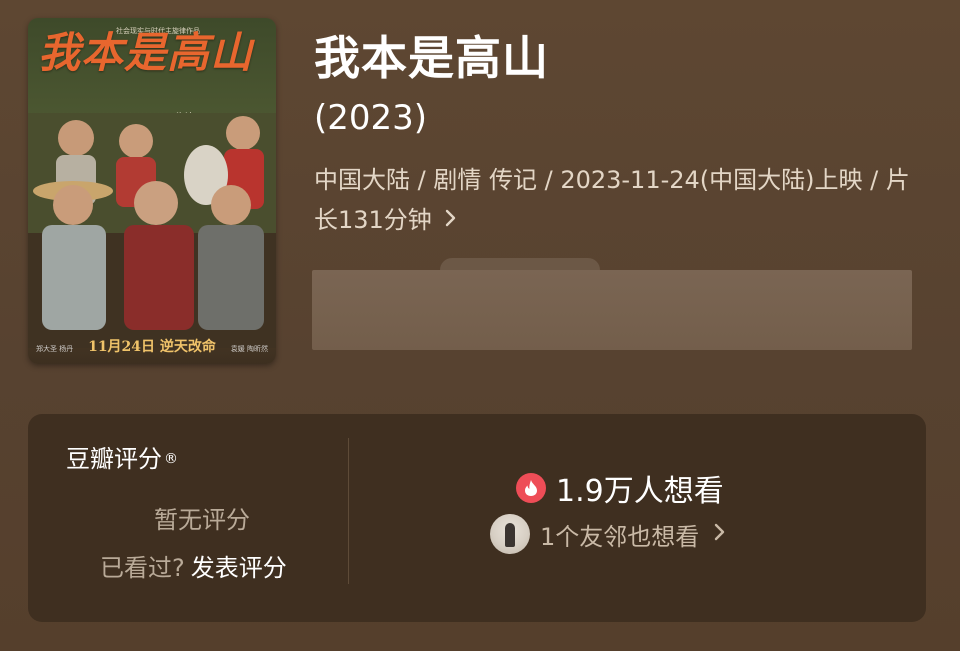 The width and height of the screenshot is (960, 651). What do you see at coordinates (122, 459) in the screenshot?
I see `douban-rating-title: 豆瓣评分 ®` at bounding box center [122, 459].